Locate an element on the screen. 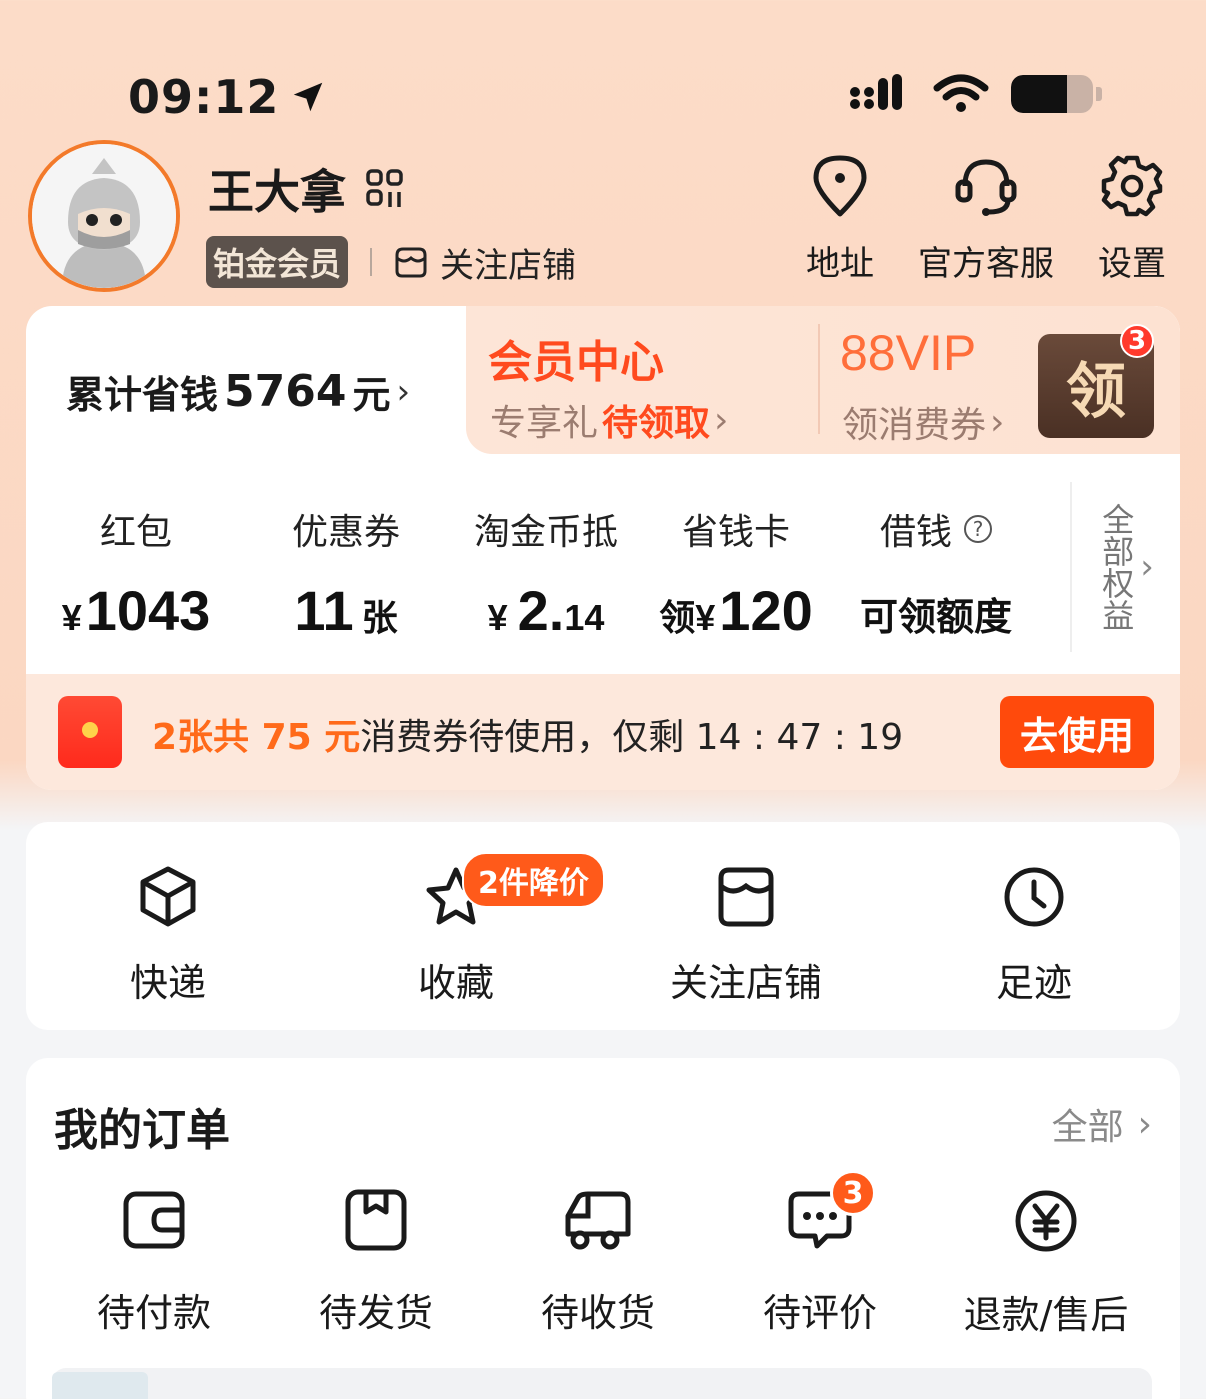  stat-number: 120 is located at coordinates (766, 610).